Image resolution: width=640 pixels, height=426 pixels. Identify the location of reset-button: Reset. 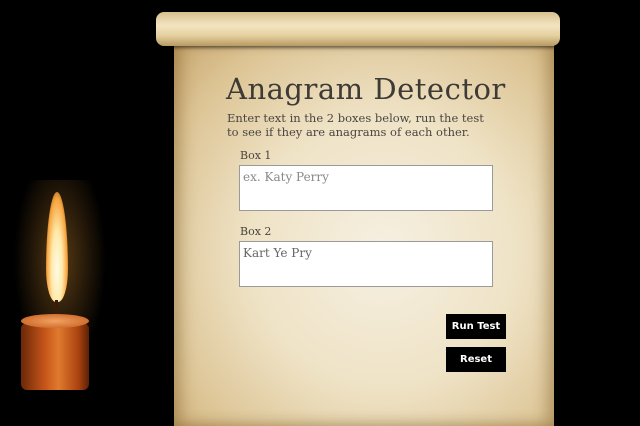
(476, 359).